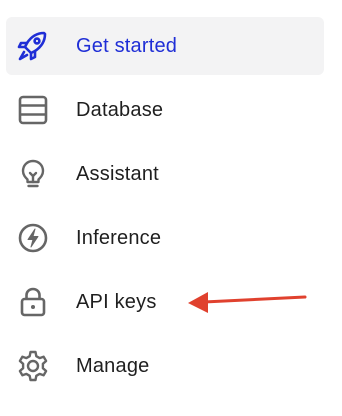  What do you see at coordinates (33, 46) in the screenshot?
I see `rocket-icon` at bounding box center [33, 46].